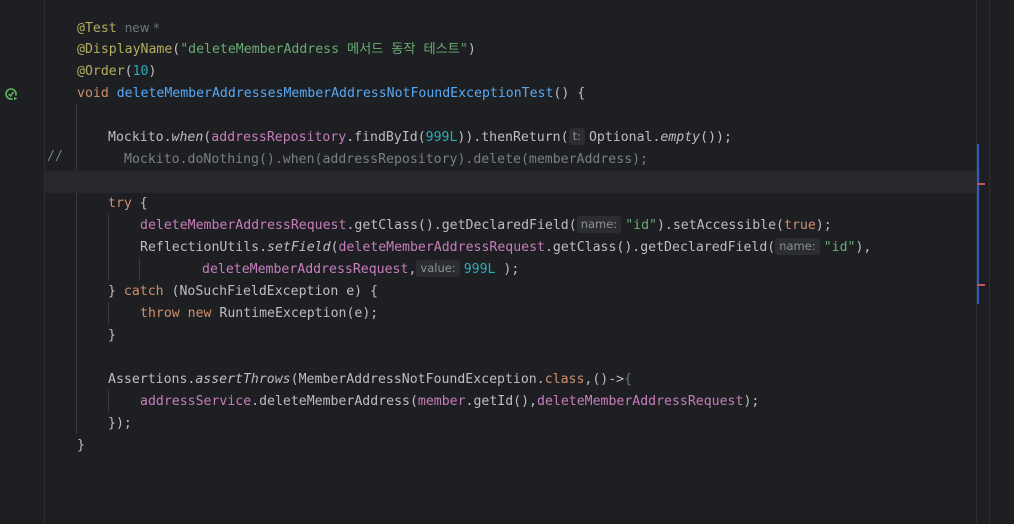 This screenshot has width=1014, height=524. I want to click on run-test-icon, so click(12, 95).